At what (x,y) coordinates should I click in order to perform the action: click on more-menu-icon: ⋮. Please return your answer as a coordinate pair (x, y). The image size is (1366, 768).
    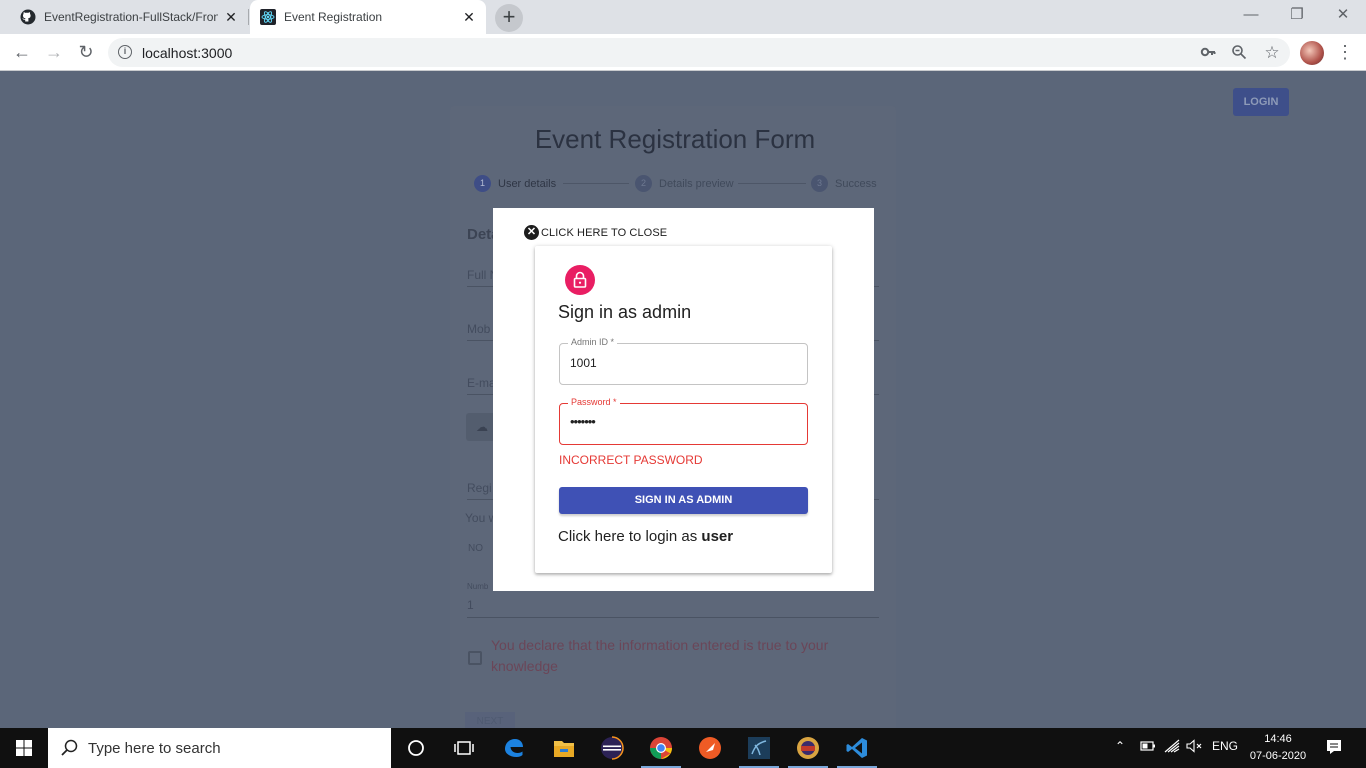
    Looking at the image, I should click on (1345, 53).